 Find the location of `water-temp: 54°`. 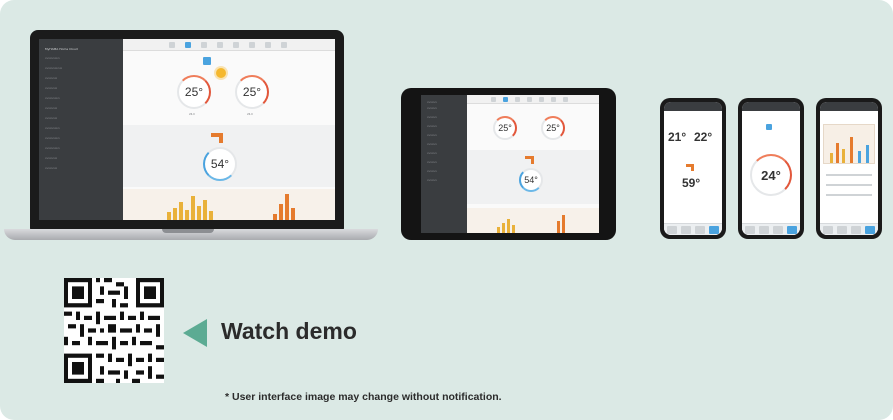

water-temp: 54° is located at coordinates (220, 164).